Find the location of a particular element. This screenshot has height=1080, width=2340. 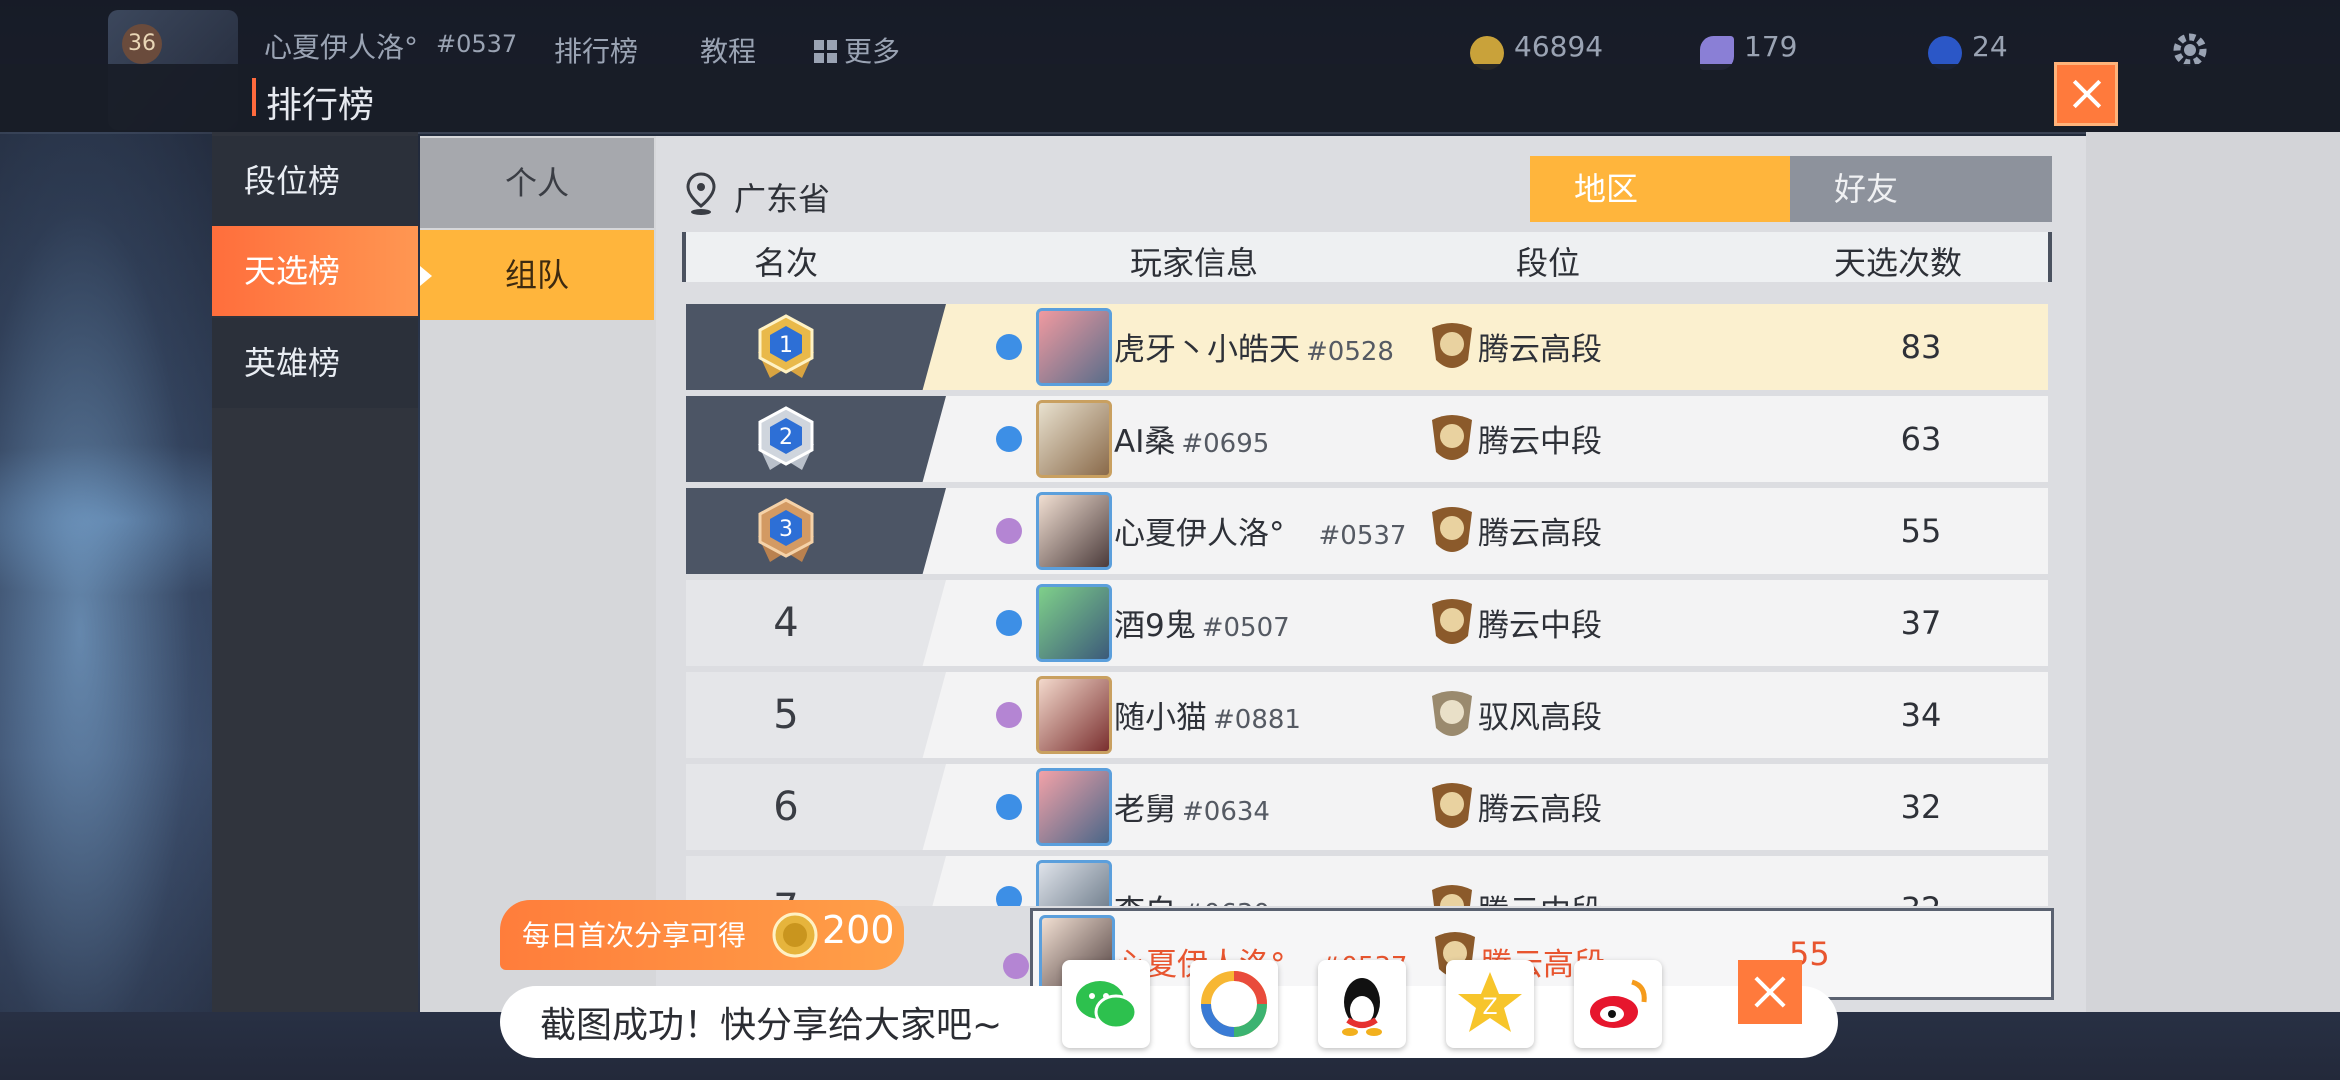

silver-medal-icon: 2 is located at coordinates (786, 440).